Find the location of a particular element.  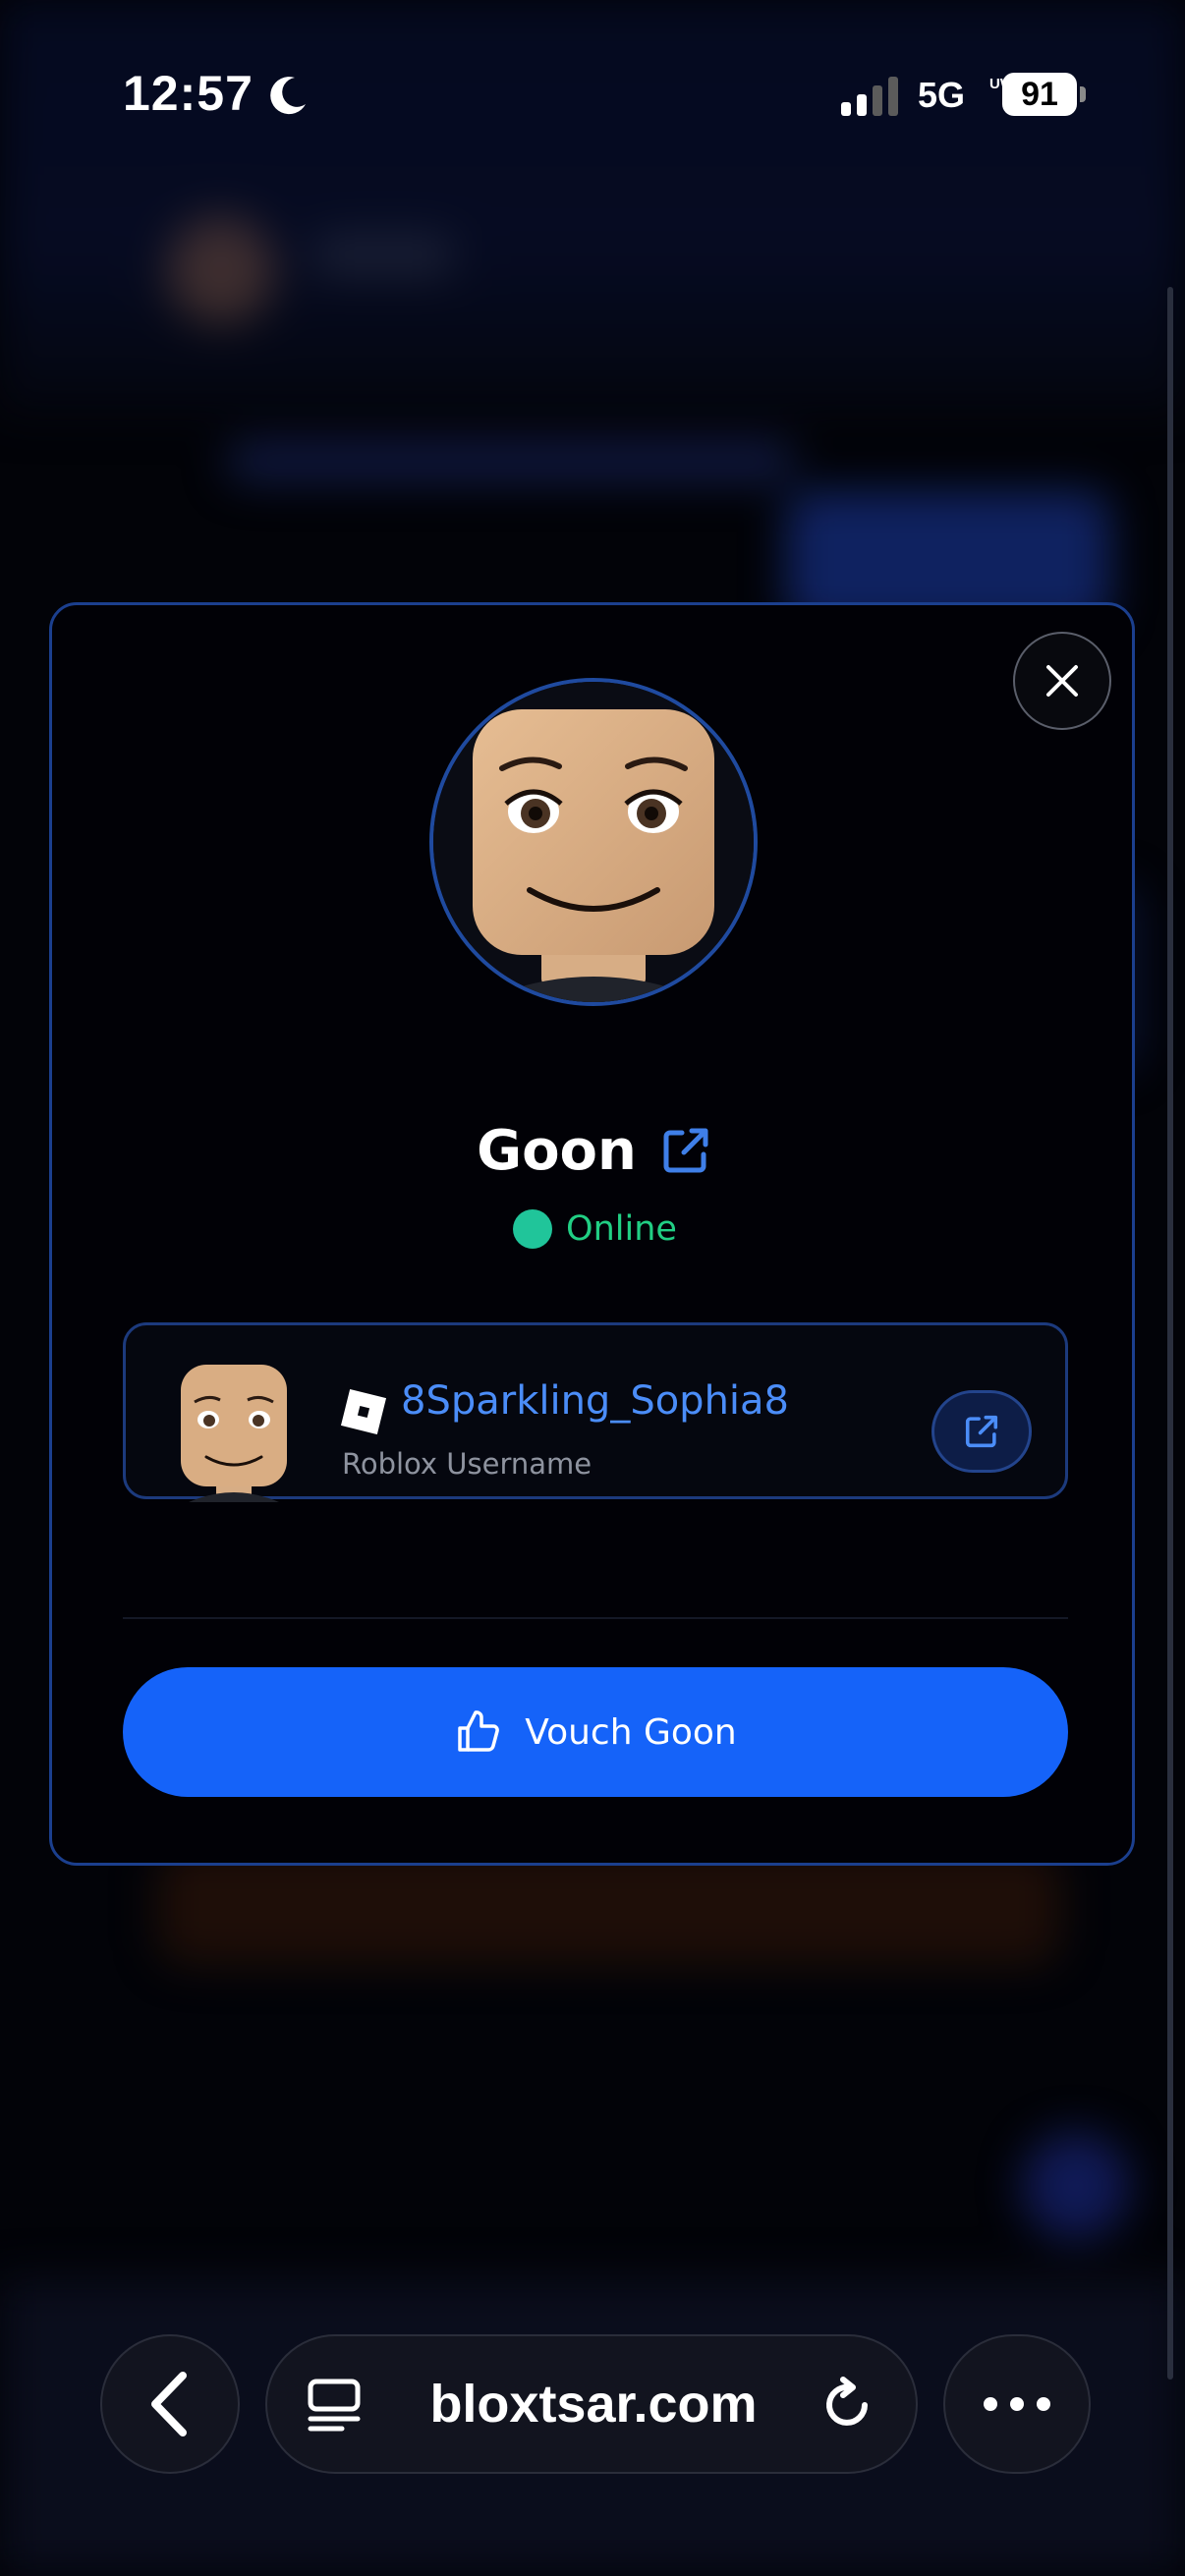

divider is located at coordinates (596, 1618).